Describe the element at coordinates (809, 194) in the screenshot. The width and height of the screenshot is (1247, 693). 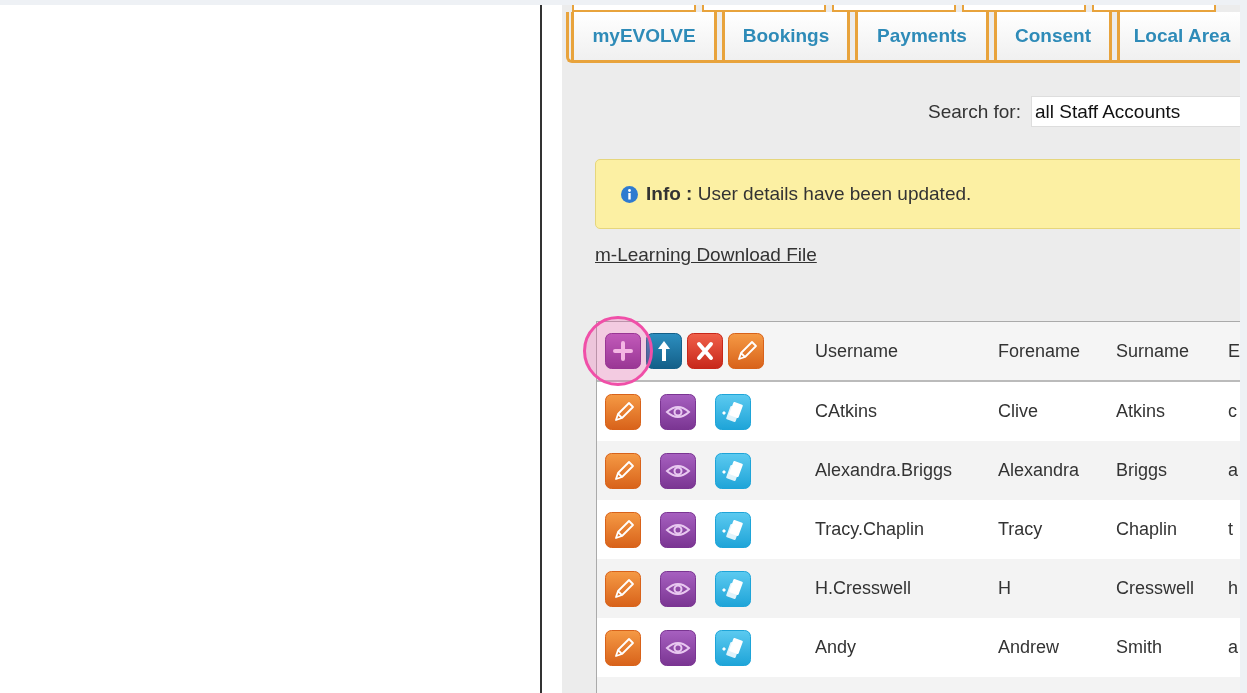
I see `info-message: Info : User details have been updated.` at that location.